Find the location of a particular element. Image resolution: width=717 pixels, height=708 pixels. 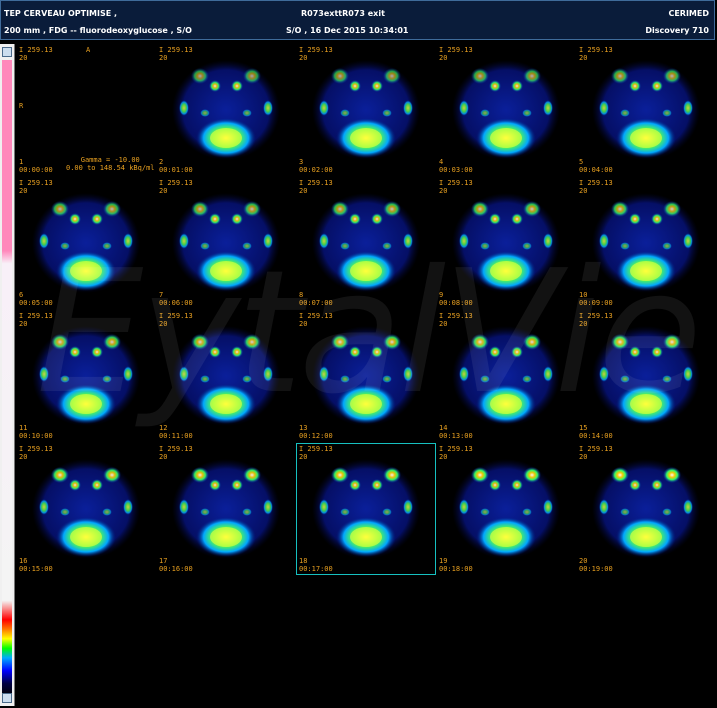

frame-cell: I 259.13 20 13 00:12:00 is located at coordinates (366, 376).